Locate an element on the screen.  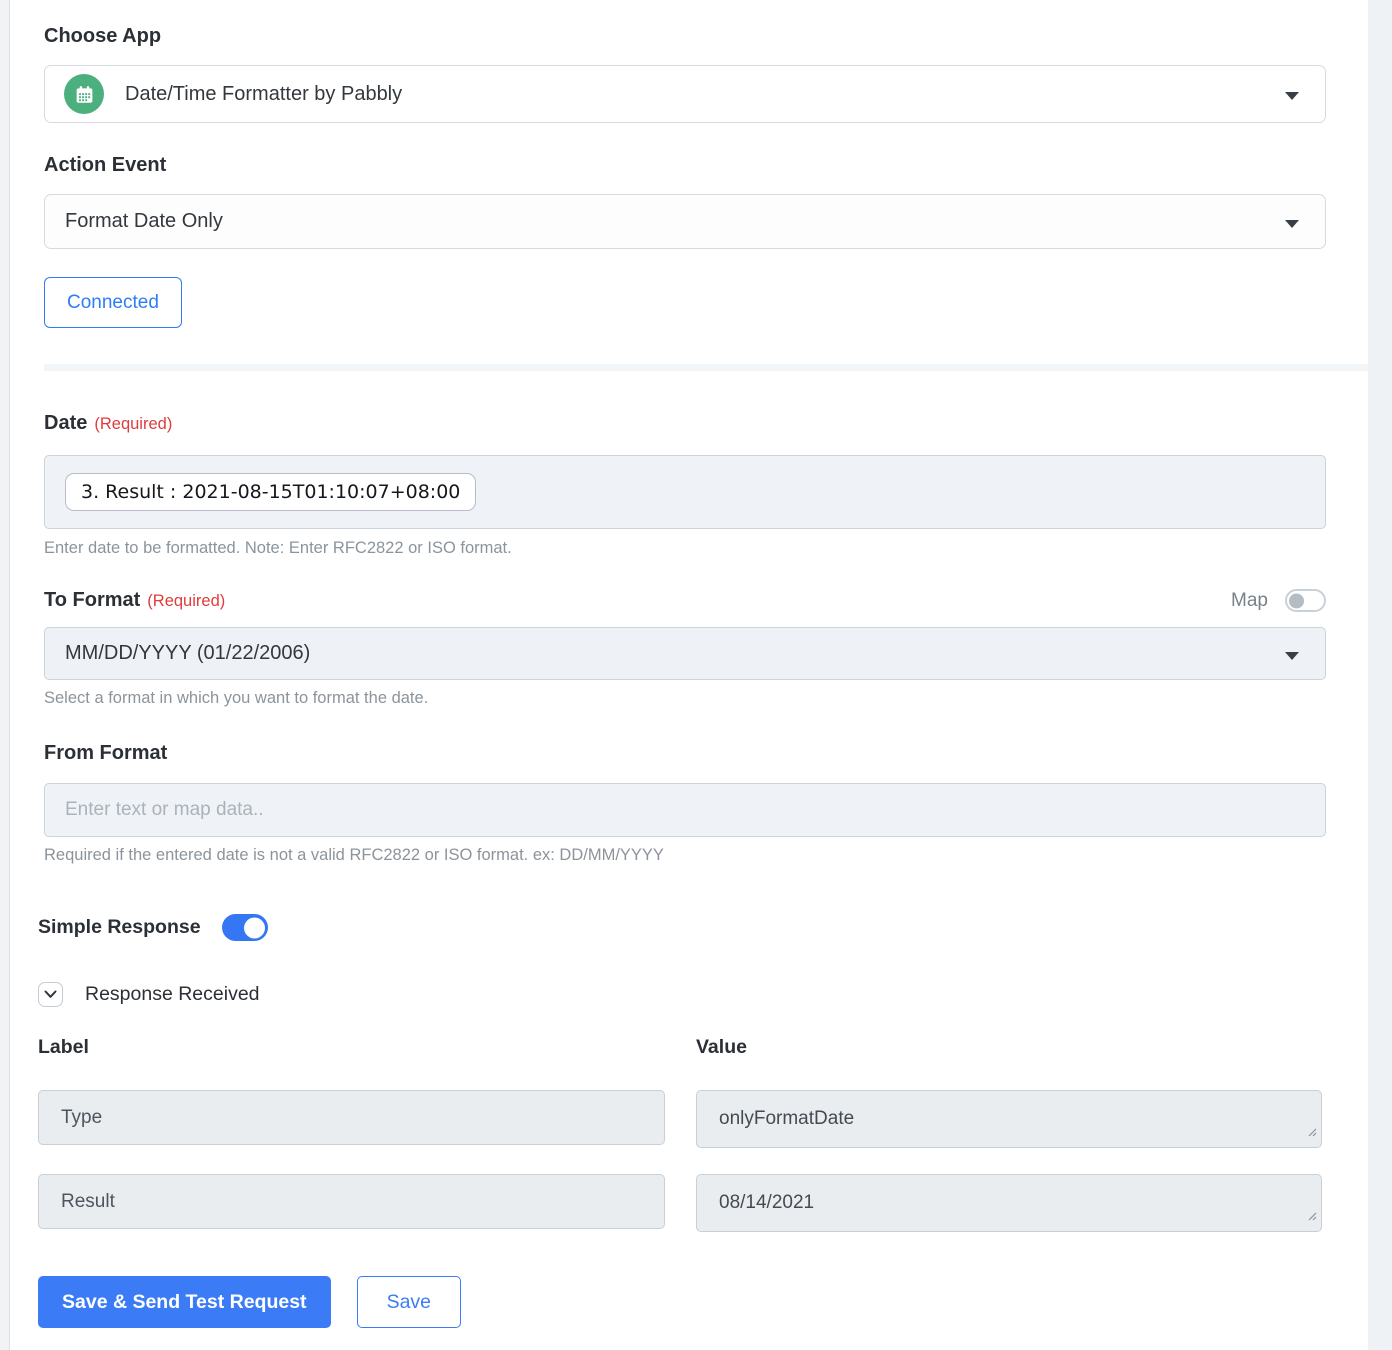
save-button: Save is located at coordinates (409, 1302).